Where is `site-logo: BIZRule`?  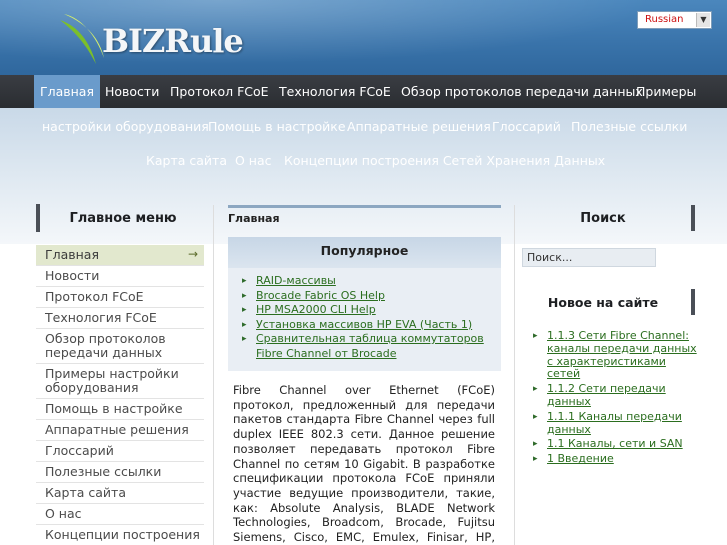
site-logo: BIZRule is located at coordinates (155, 38).